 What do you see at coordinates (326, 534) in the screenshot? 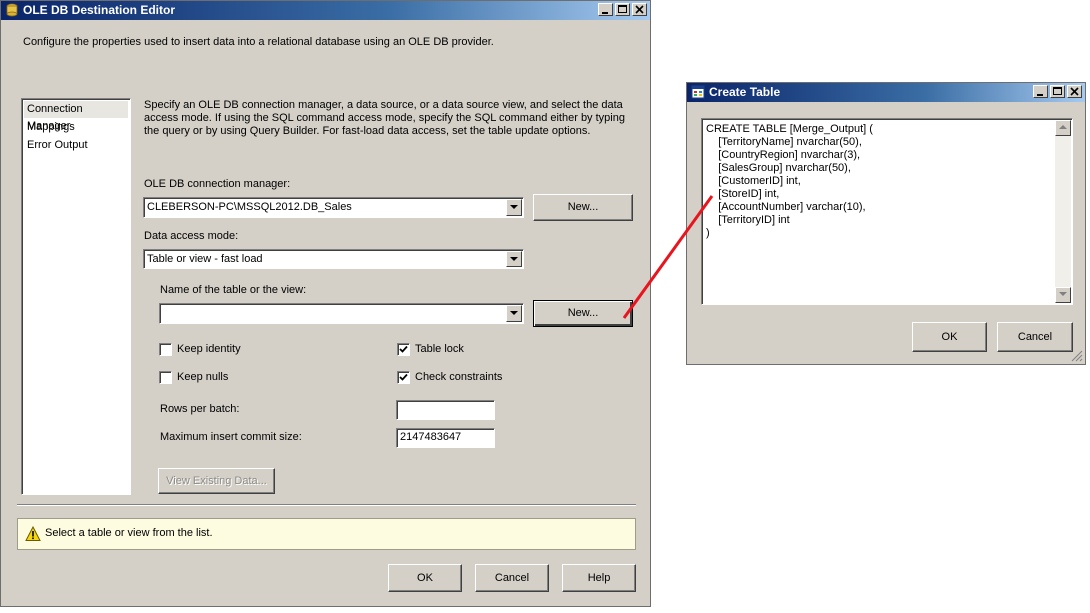
I see `status-bar: Select a table or view from the list.` at bounding box center [326, 534].